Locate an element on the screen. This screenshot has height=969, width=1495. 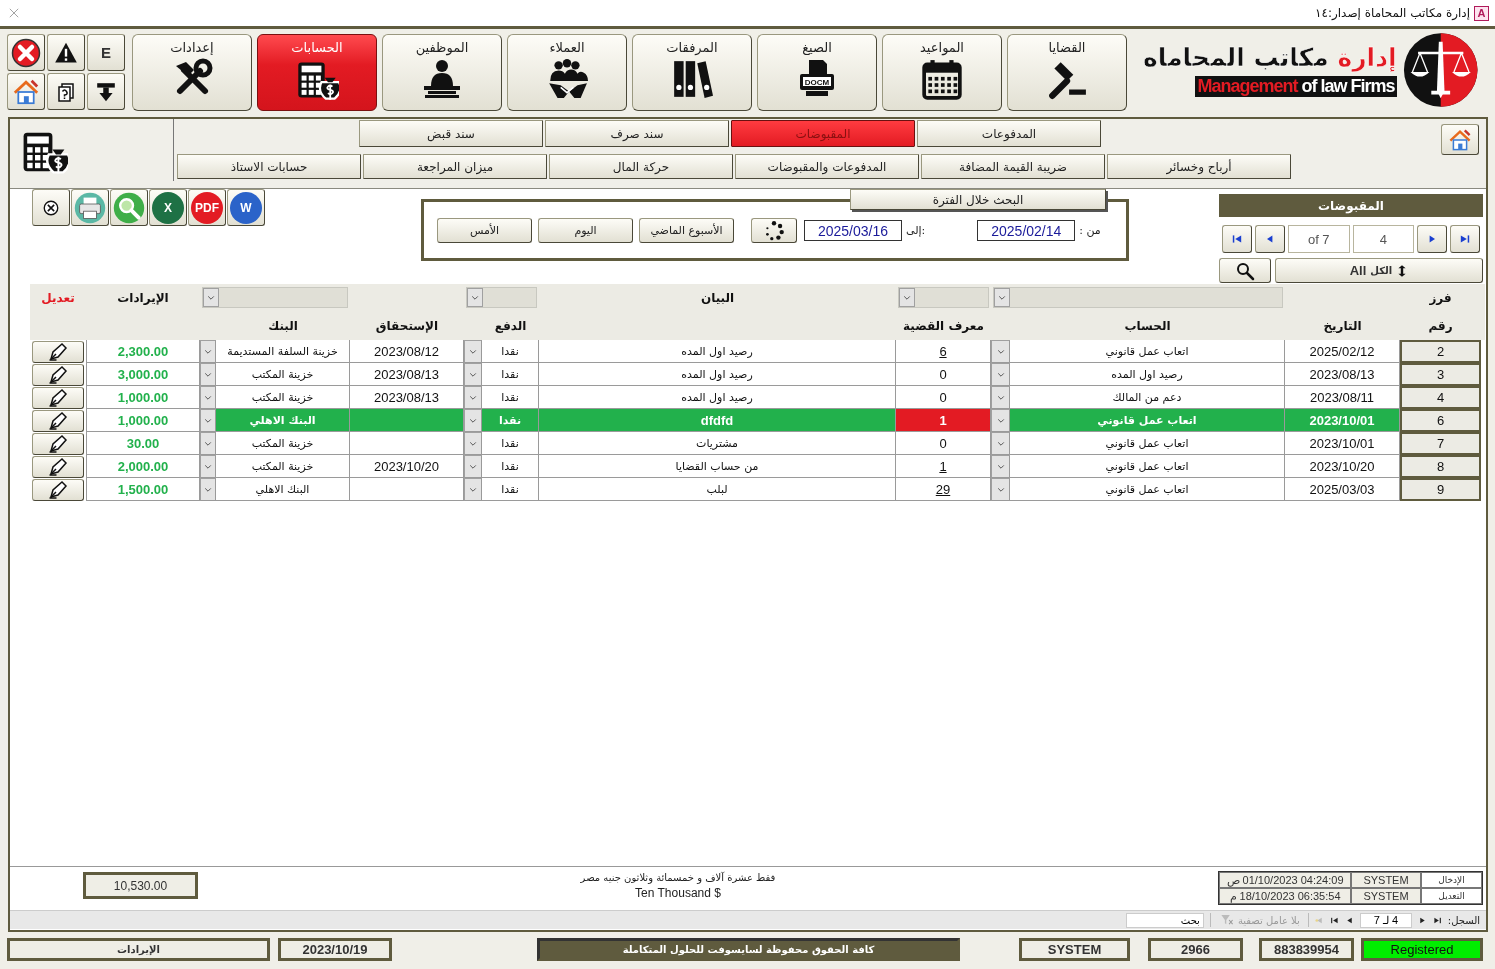
warning-button is located at coordinates (66, 52).